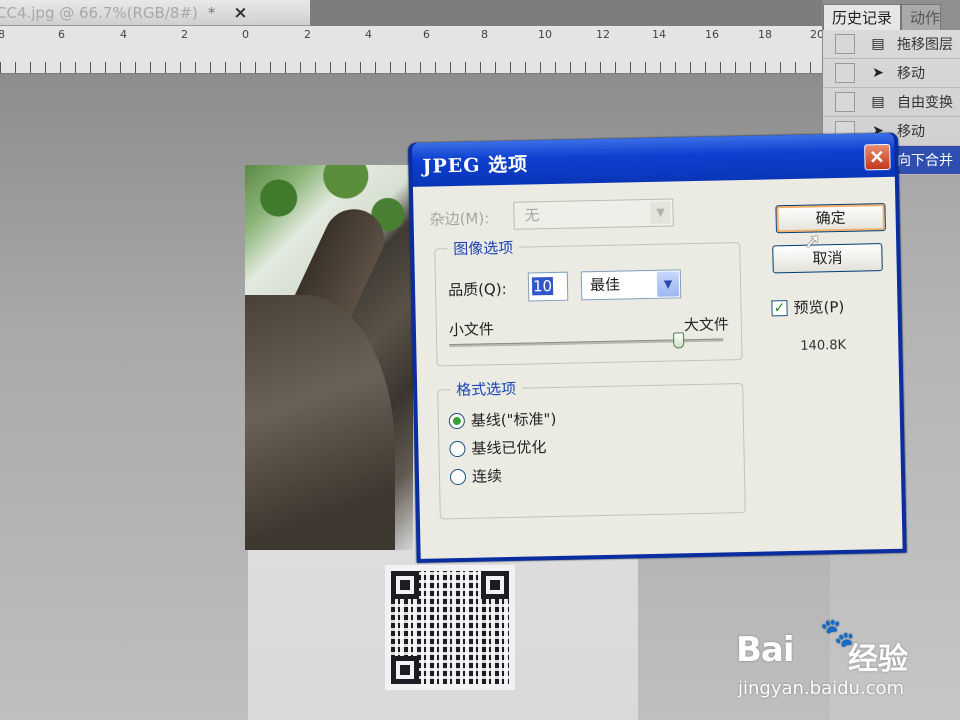  I want to click on history-item: ➤ 移动, so click(891, 73).